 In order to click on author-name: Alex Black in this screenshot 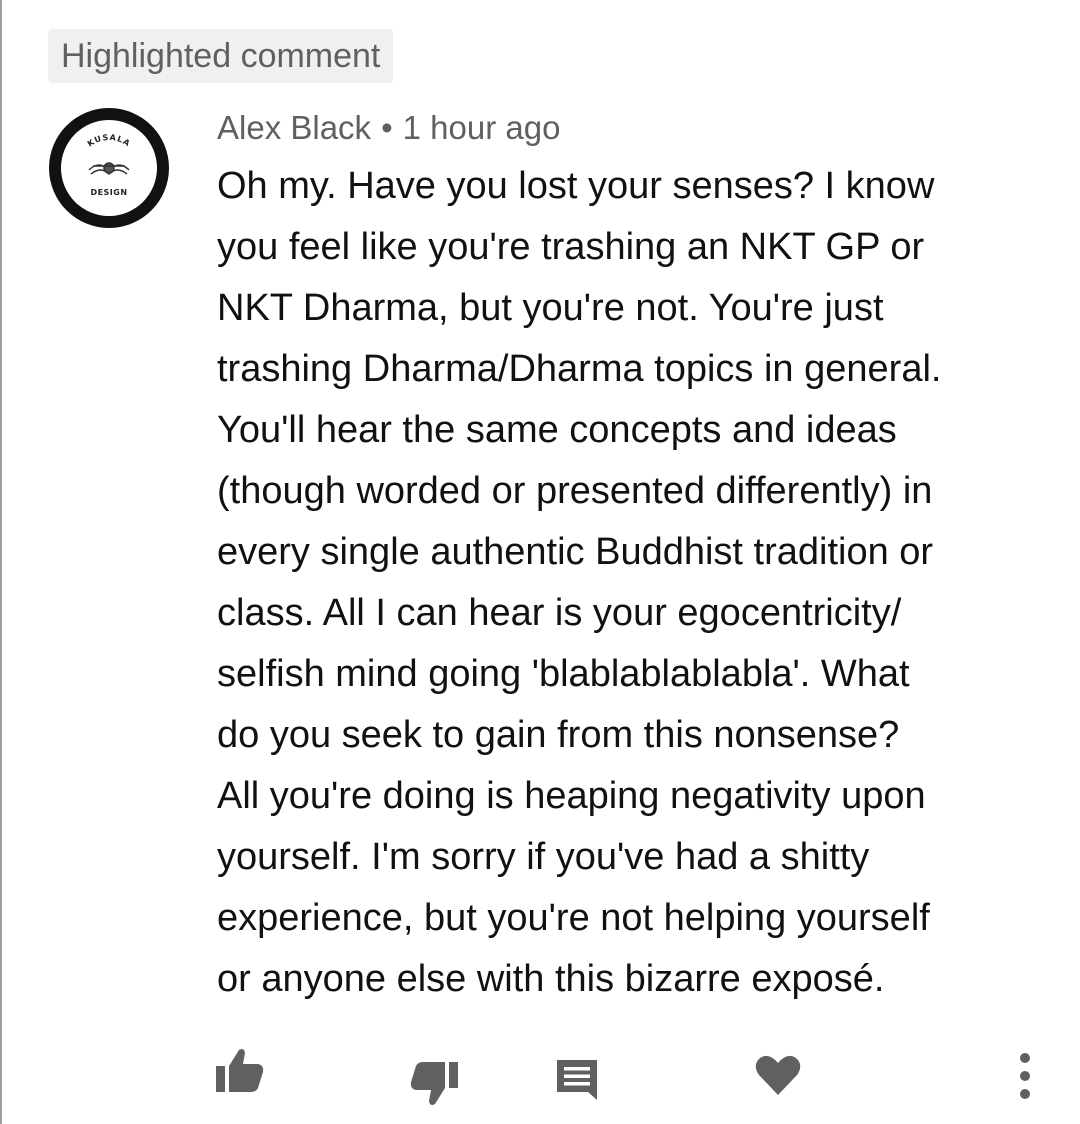, I will do `click(294, 127)`.